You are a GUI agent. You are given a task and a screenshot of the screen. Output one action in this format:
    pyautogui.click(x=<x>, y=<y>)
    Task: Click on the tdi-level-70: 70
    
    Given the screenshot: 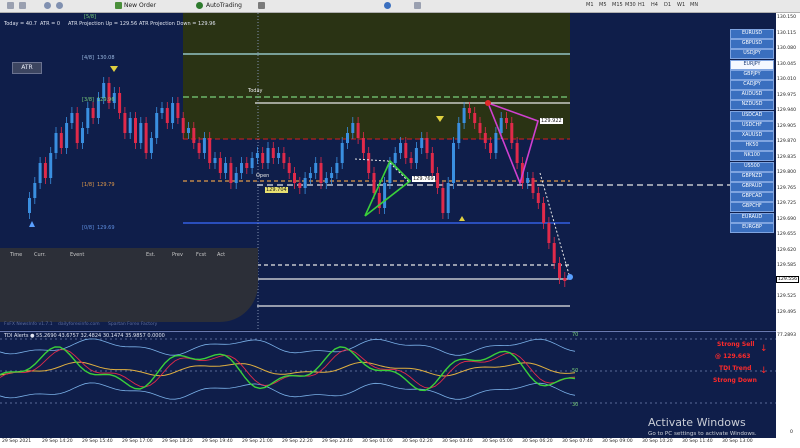 What is the action you would take?
    pyautogui.click(x=575, y=335)
    